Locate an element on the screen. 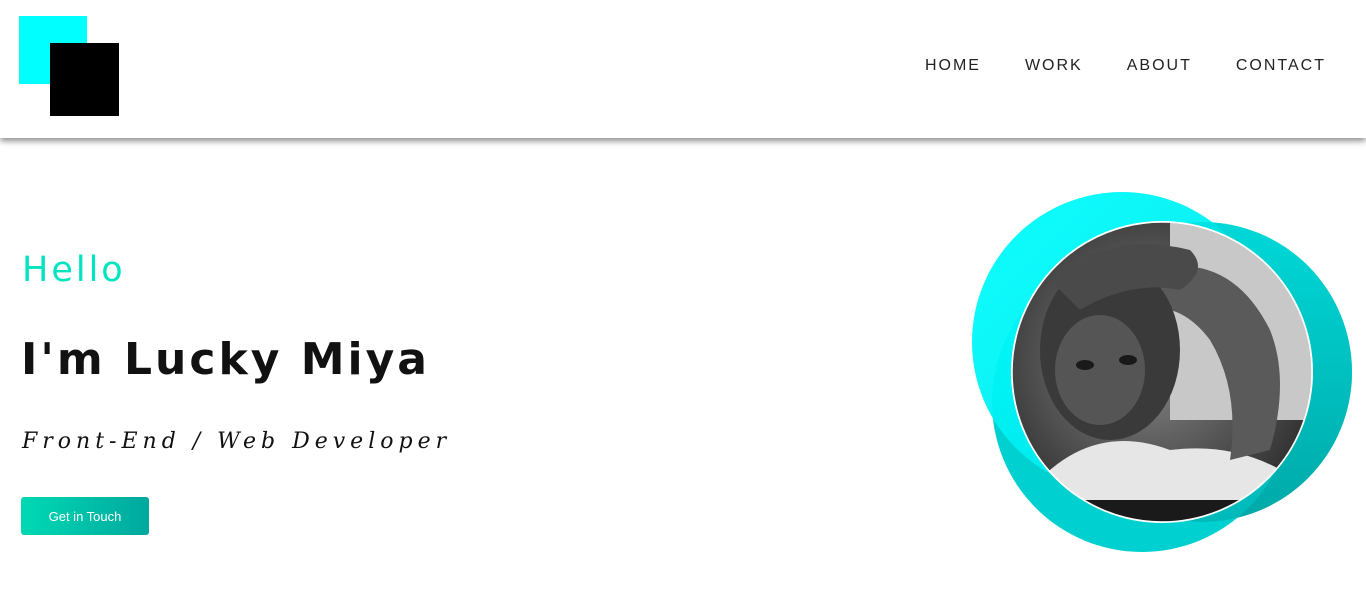 Image resolution: width=1366 pixels, height=615 pixels. main-nav: HOME WORK ABOUT CONTACT is located at coordinates (1103, 66).